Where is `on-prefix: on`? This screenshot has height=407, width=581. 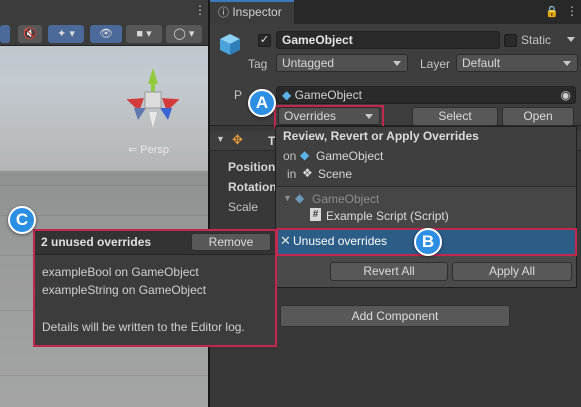
on-prefix: on is located at coordinates (290, 156).